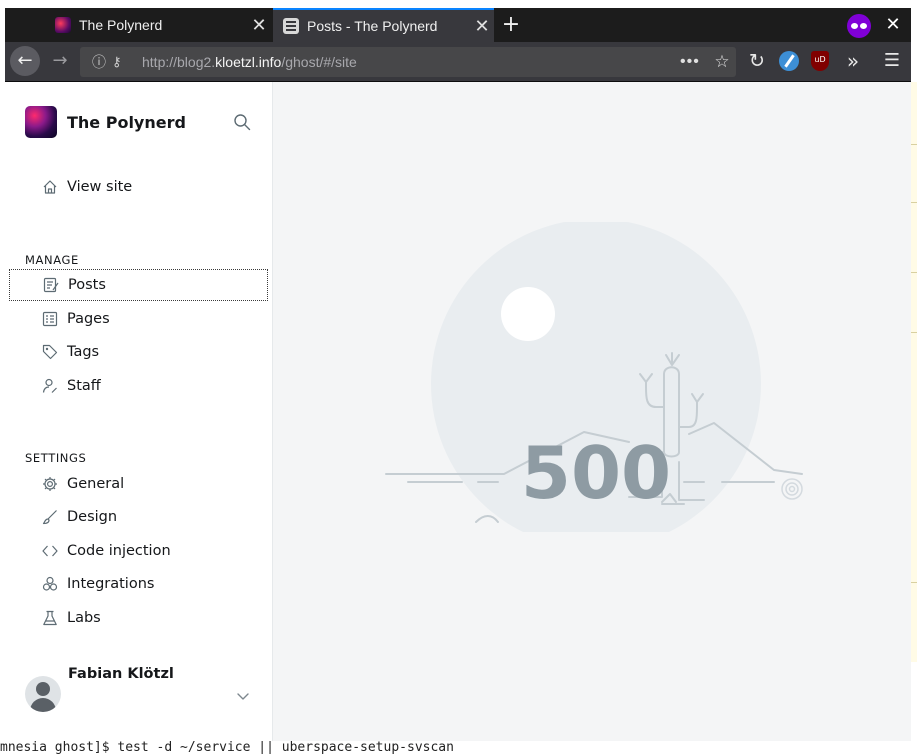 This screenshot has width=917, height=754. What do you see at coordinates (99, 62) in the screenshot?
I see `info-icon: ⓘ` at bounding box center [99, 62].